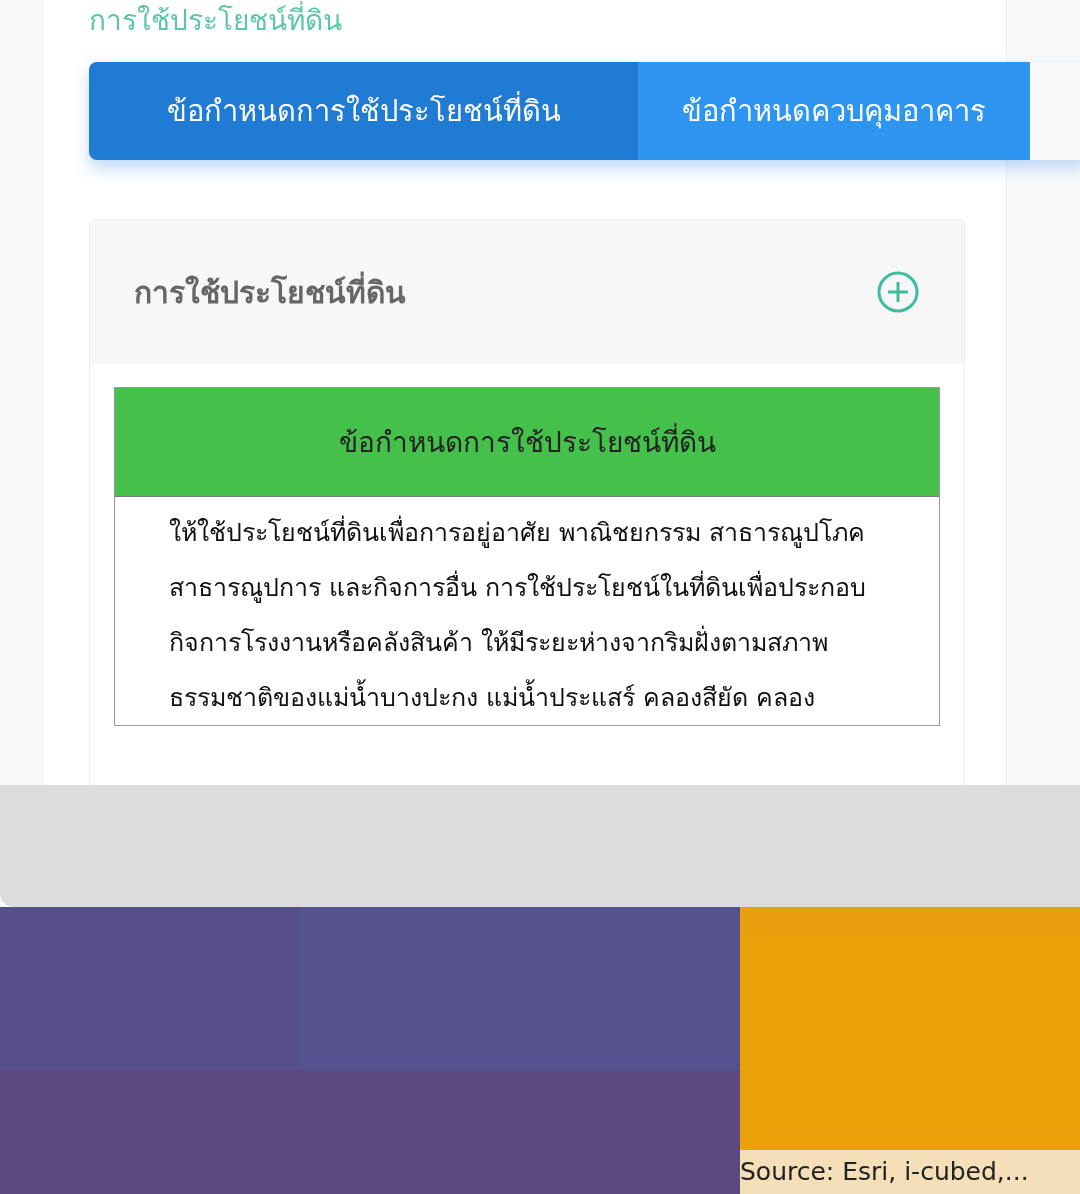 The image size is (1080, 1194). I want to click on page-title: การใช้ประโยชน์ที่ดิน, so click(547, 31).